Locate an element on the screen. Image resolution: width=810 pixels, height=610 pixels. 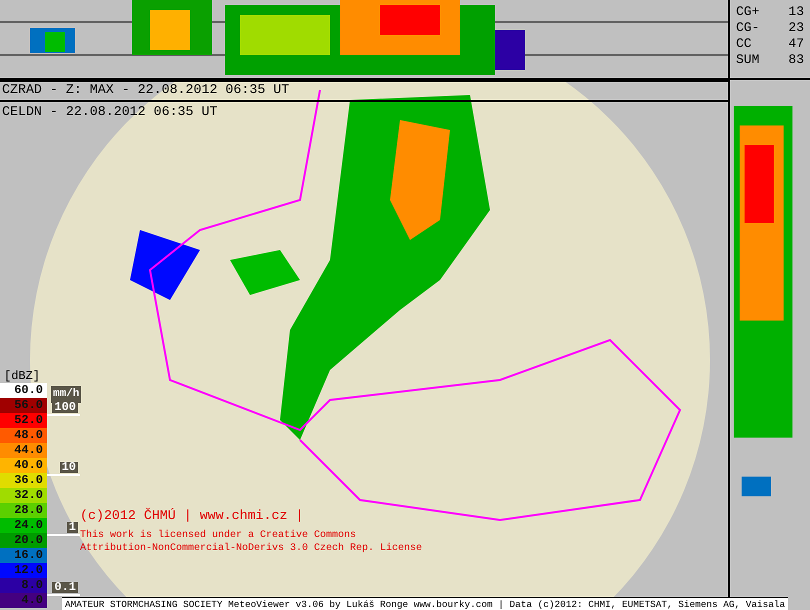
legend-level: 40.0 is located at coordinates (23, 465).